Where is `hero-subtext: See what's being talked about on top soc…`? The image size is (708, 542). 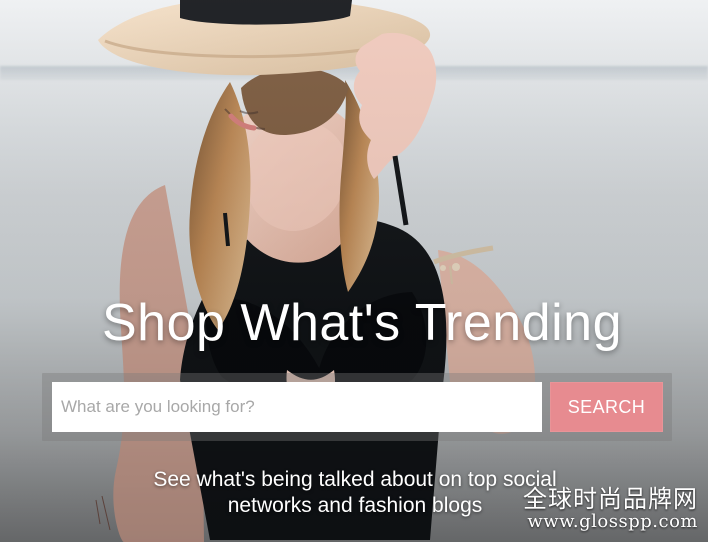 hero-subtext: See what's being talked about on top soc… is located at coordinates (355, 493).